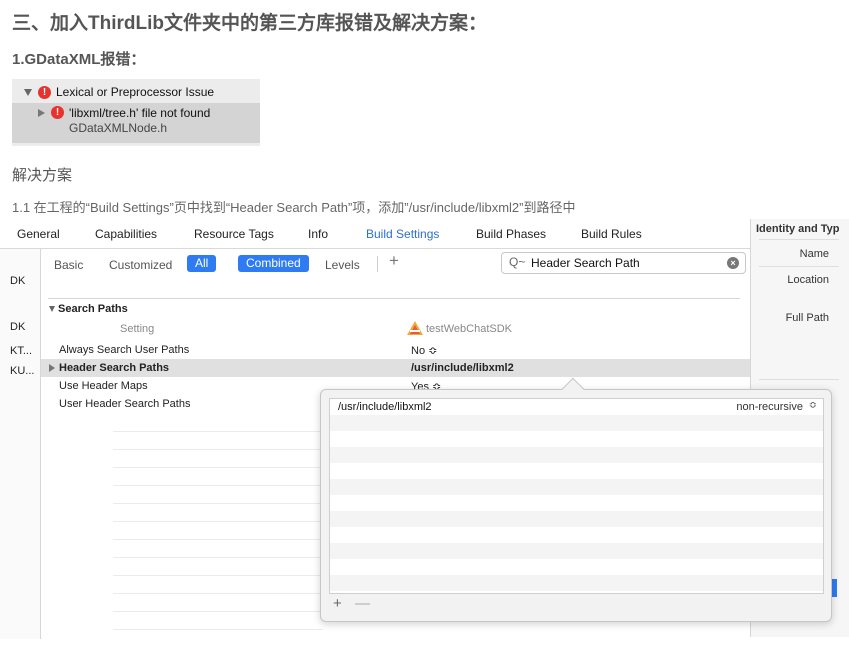  What do you see at coordinates (611, 234) in the screenshot?
I see `tab-build-rules: Build Rules` at bounding box center [611, 234].